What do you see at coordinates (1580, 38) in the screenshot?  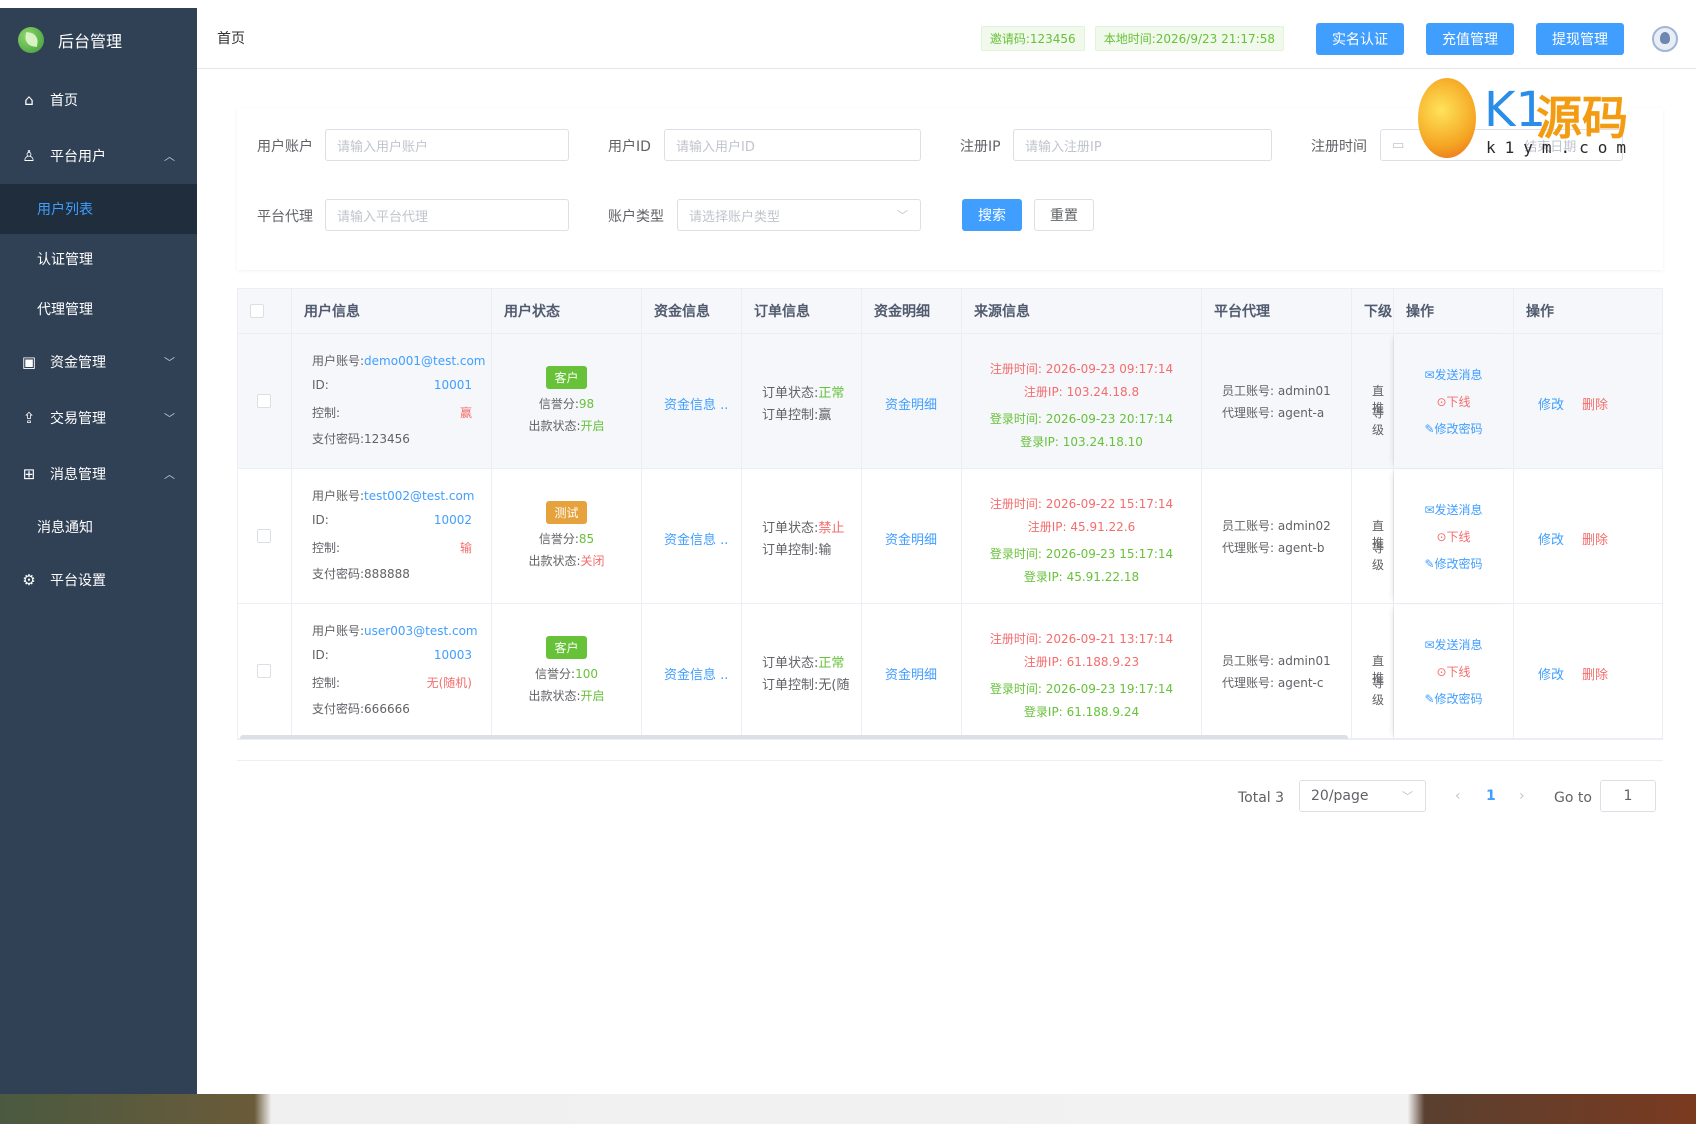 I see `withdraw-button: 提现管理` at bounding box center [1580, 38].